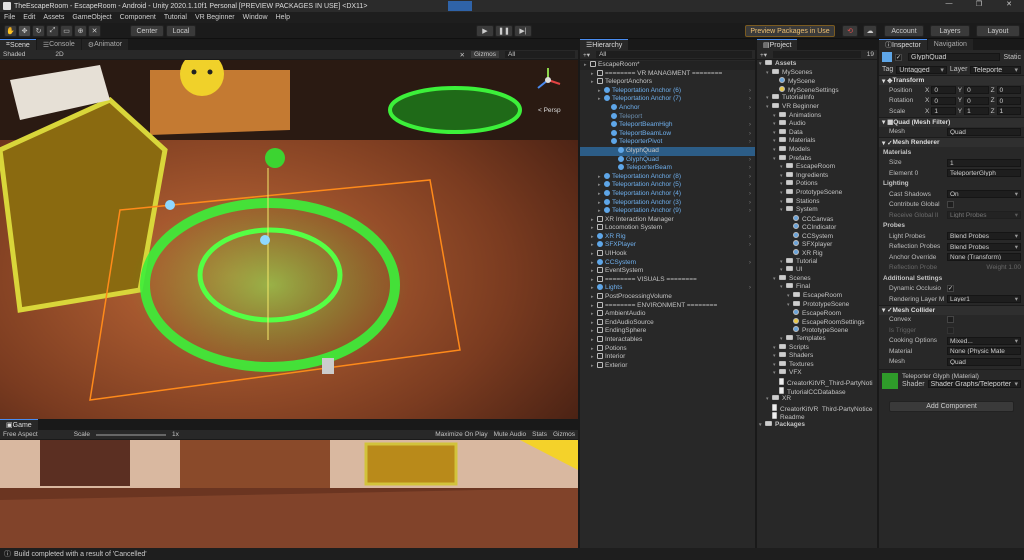 The image size is (1024, 560). What do you see at coordinates (817, 90) in the screenshot?
I see `project-item: MySceneSettings` at bounding box center [817, 90].